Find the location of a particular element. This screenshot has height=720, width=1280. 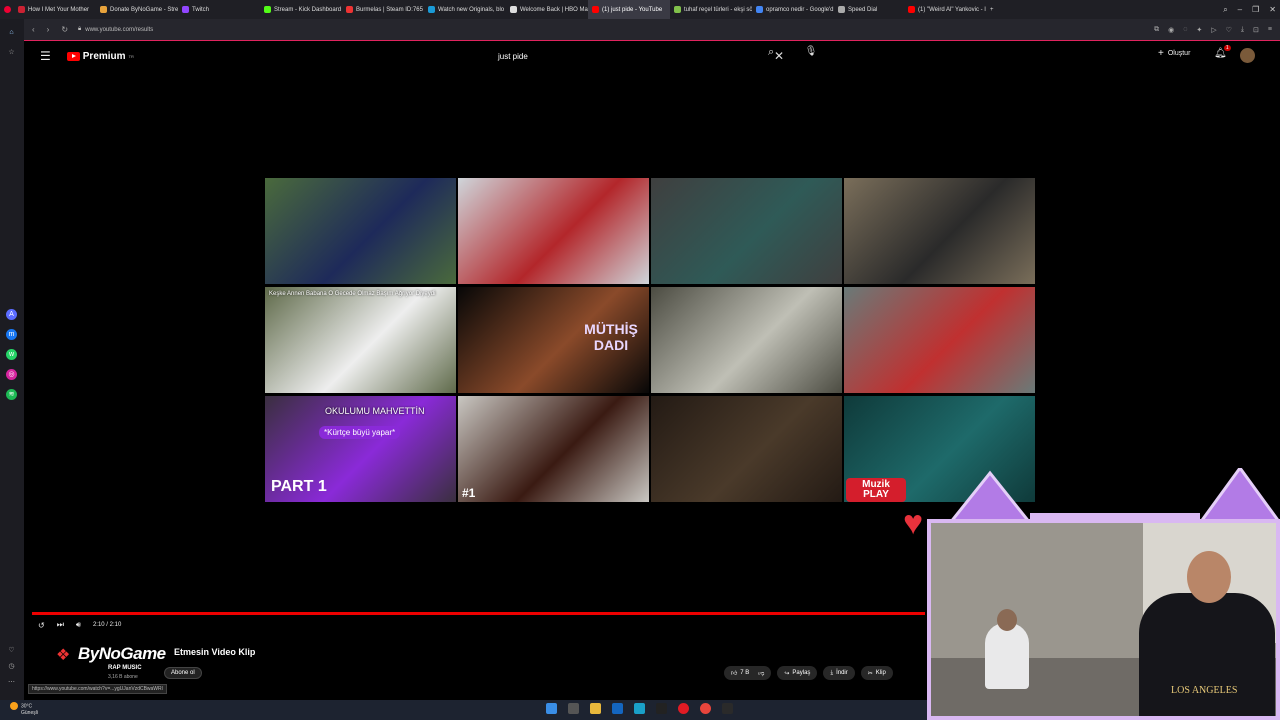

video-thumbnail: MÜTHİŞ DADI is located at coordinates (553, 340).